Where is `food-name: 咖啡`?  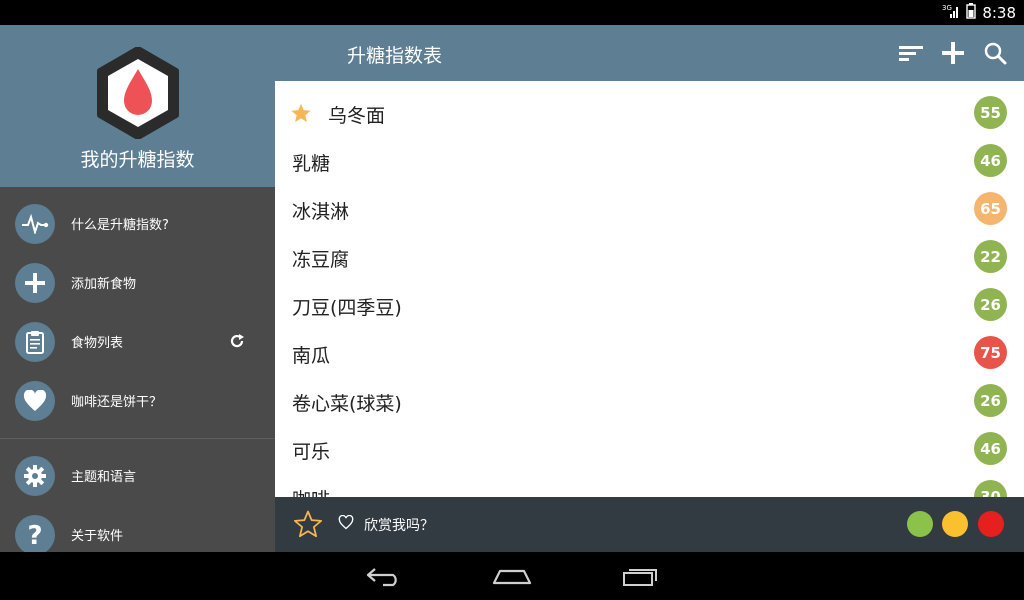 food-name: 咖啡 is located at coordinates (311, 491).